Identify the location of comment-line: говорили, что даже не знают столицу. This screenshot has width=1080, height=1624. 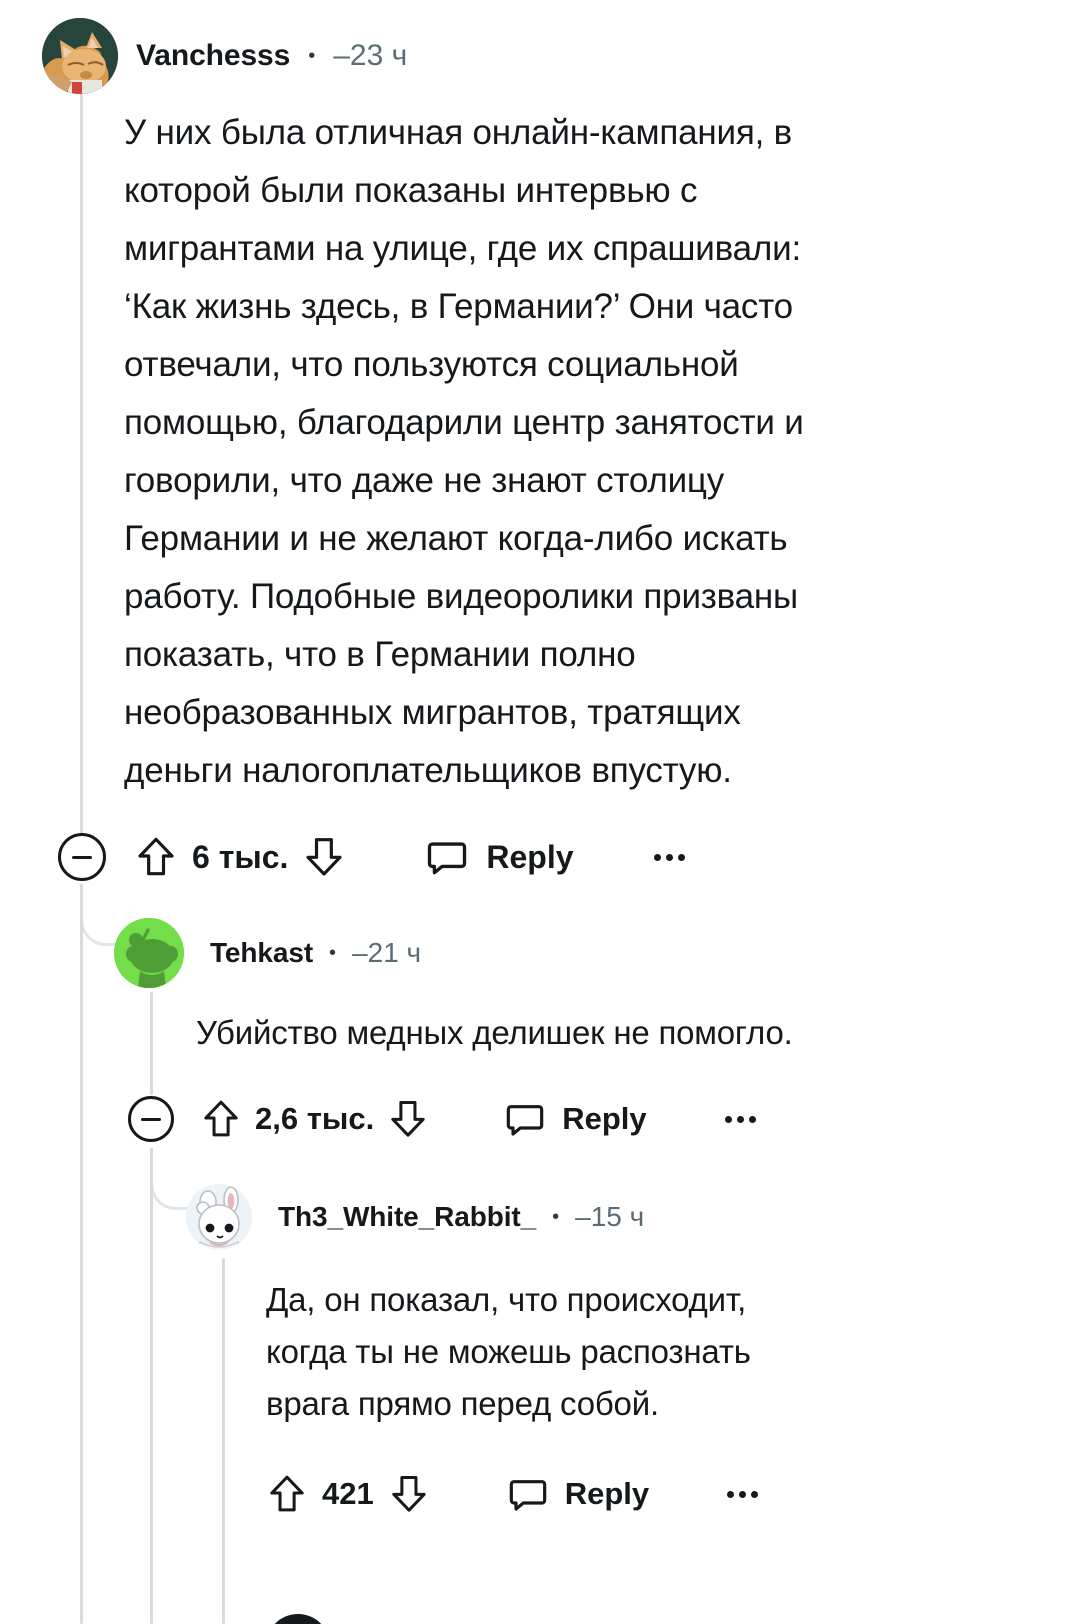
(424, 480).